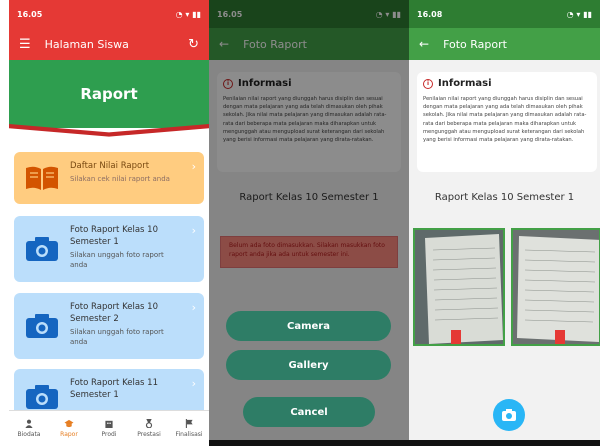 Image resolution: width=600 pixels, height=446 pixels. Describe the element at coordinates (428, 83) in the screenshot. I see `info-icon: i` at that location.